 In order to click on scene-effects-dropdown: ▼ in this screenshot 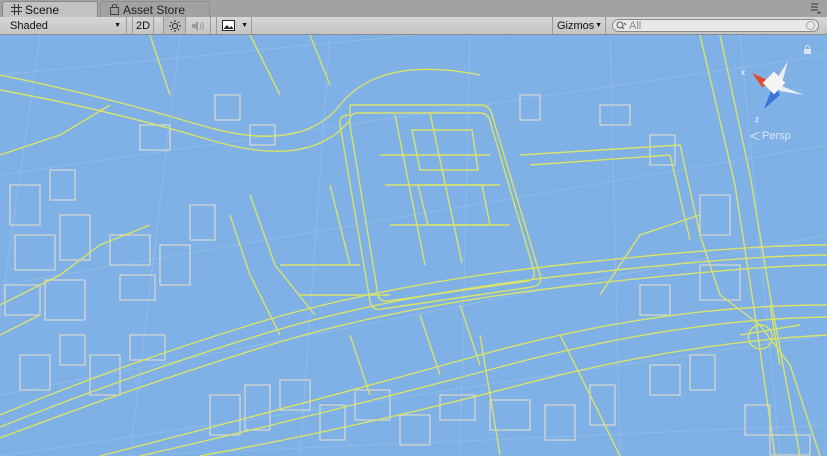, I will do `click(234, 25)`.